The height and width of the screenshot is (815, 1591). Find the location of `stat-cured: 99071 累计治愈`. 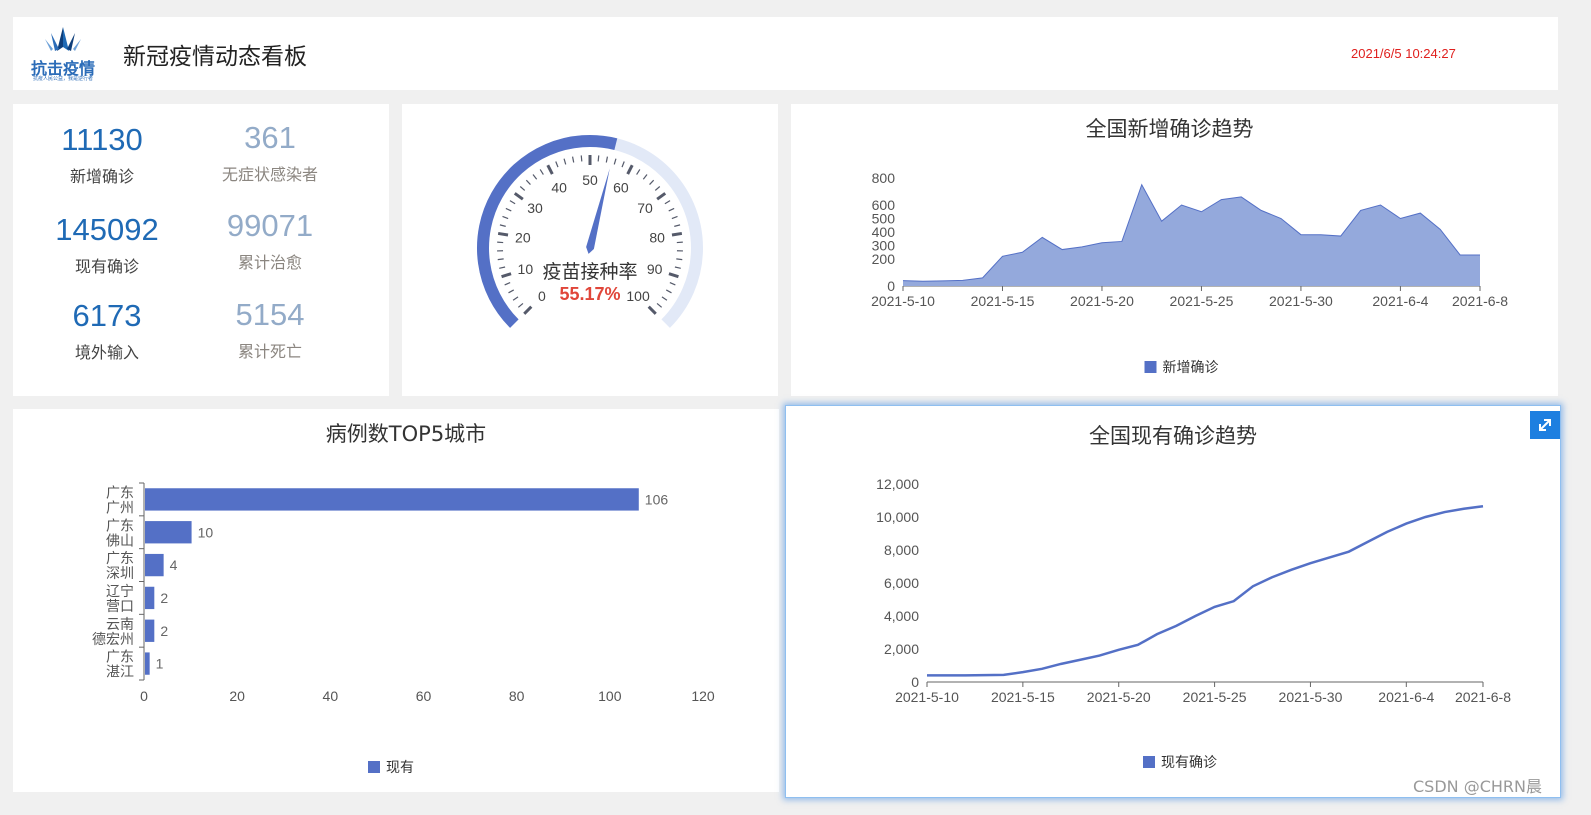

stat-cured: 99071 累计治愈 is located at coordinates (270, 241).